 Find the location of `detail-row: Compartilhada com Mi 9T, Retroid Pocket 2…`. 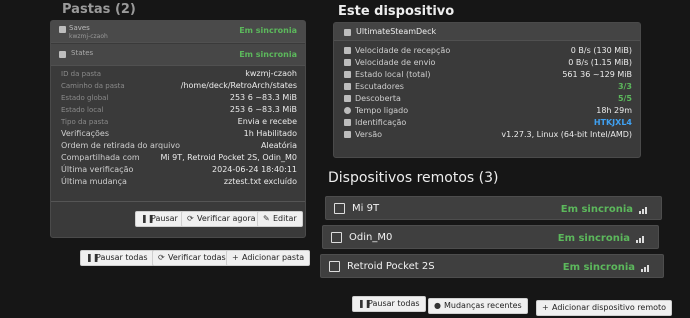

detail-row: Compartilhada com Mi 9T, Retroid Pocket 2… is located at coordinates (178, 158).